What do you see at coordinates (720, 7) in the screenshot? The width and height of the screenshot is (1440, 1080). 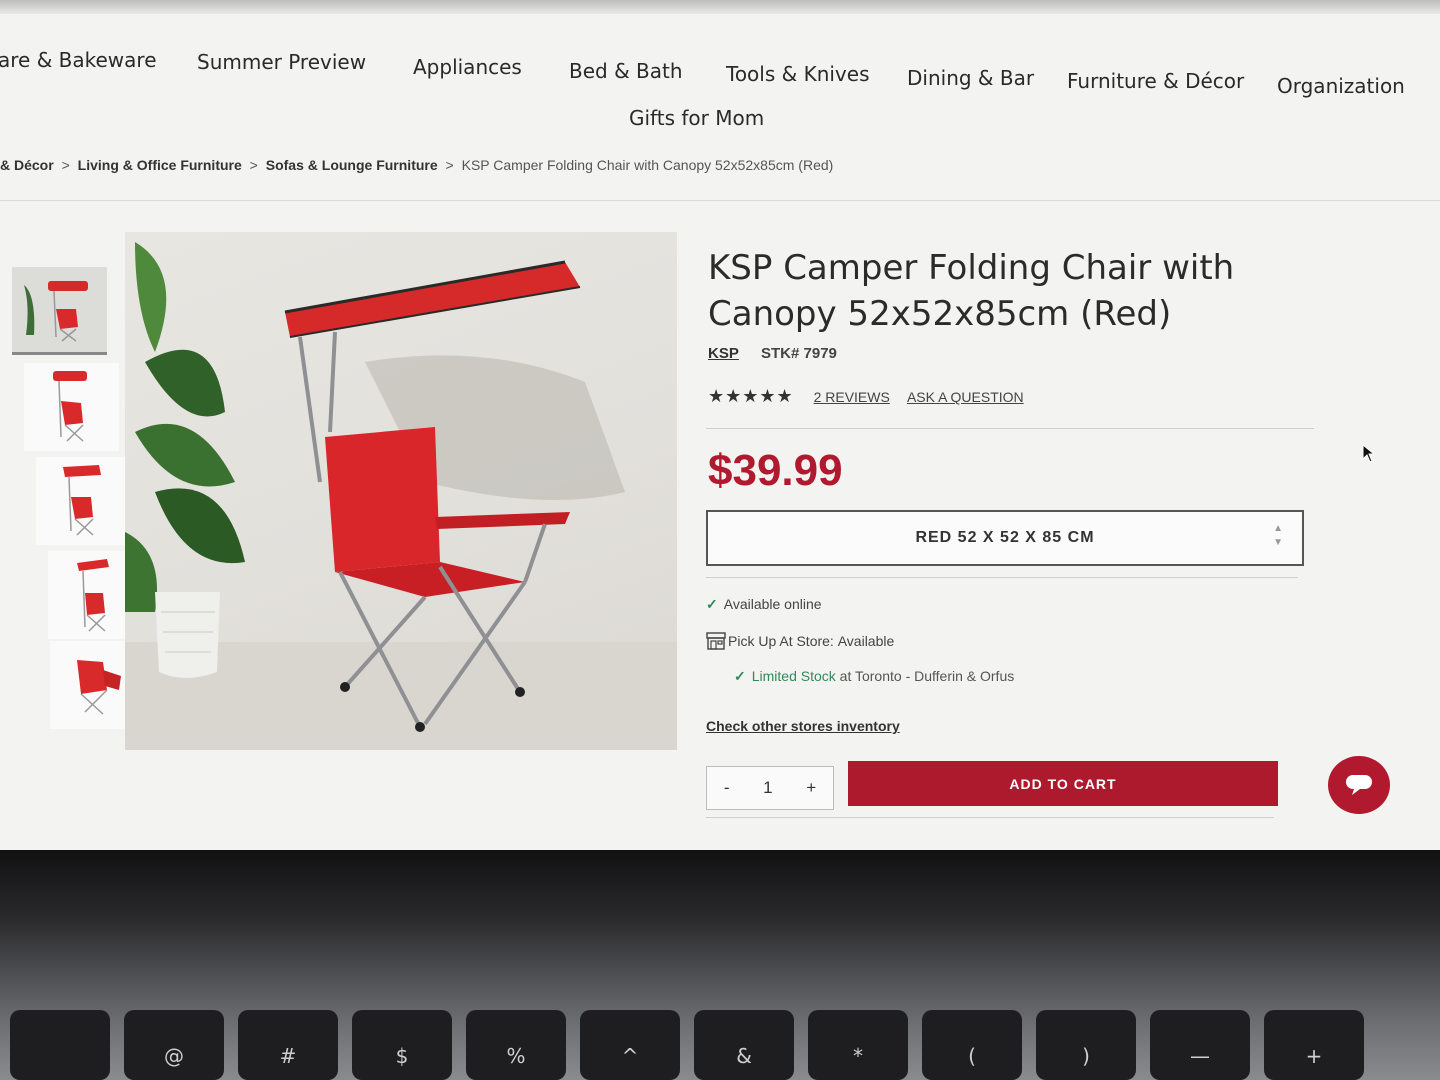 I see `screen-bezel` at bounding box center [720, 7].